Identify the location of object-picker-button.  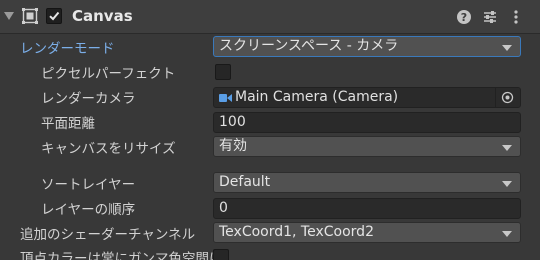
(507, 97).